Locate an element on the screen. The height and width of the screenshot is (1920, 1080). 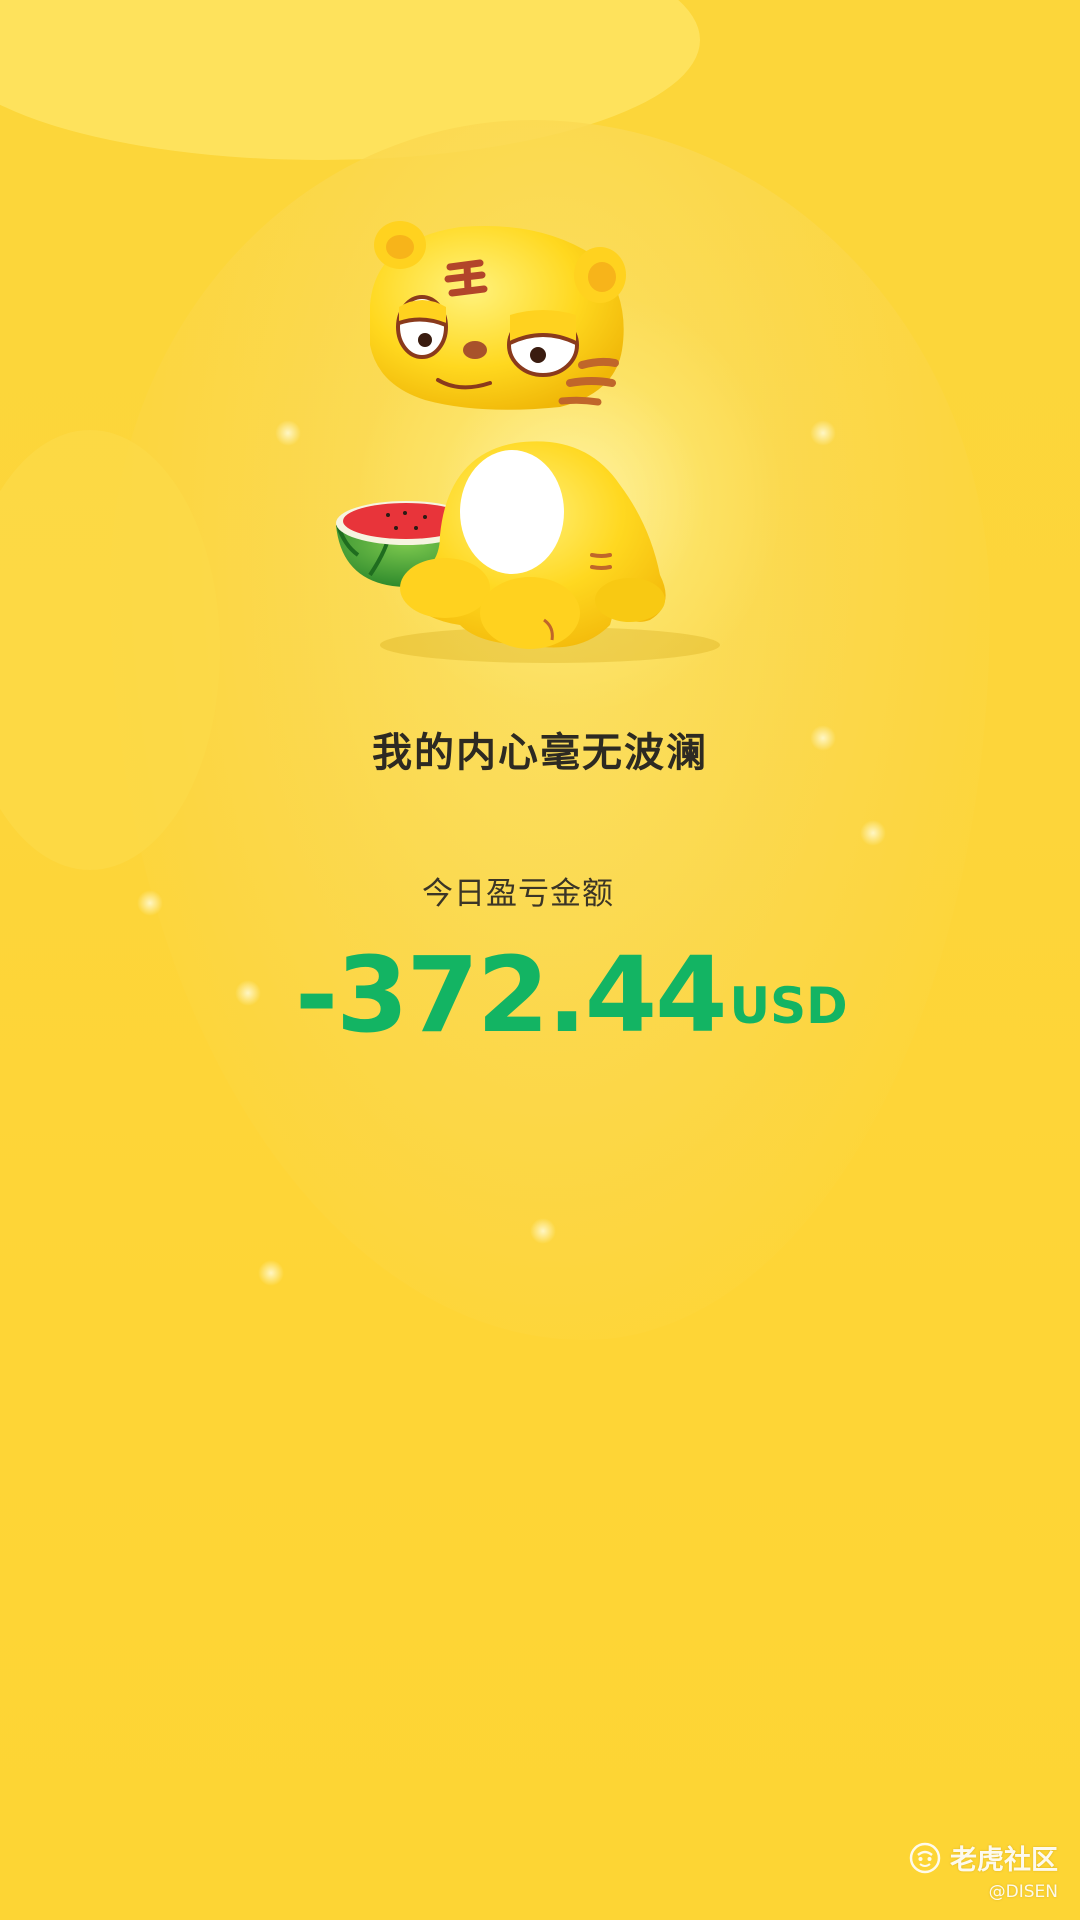
pnl-value: -372.44USD is located at coordinates (571, 995).